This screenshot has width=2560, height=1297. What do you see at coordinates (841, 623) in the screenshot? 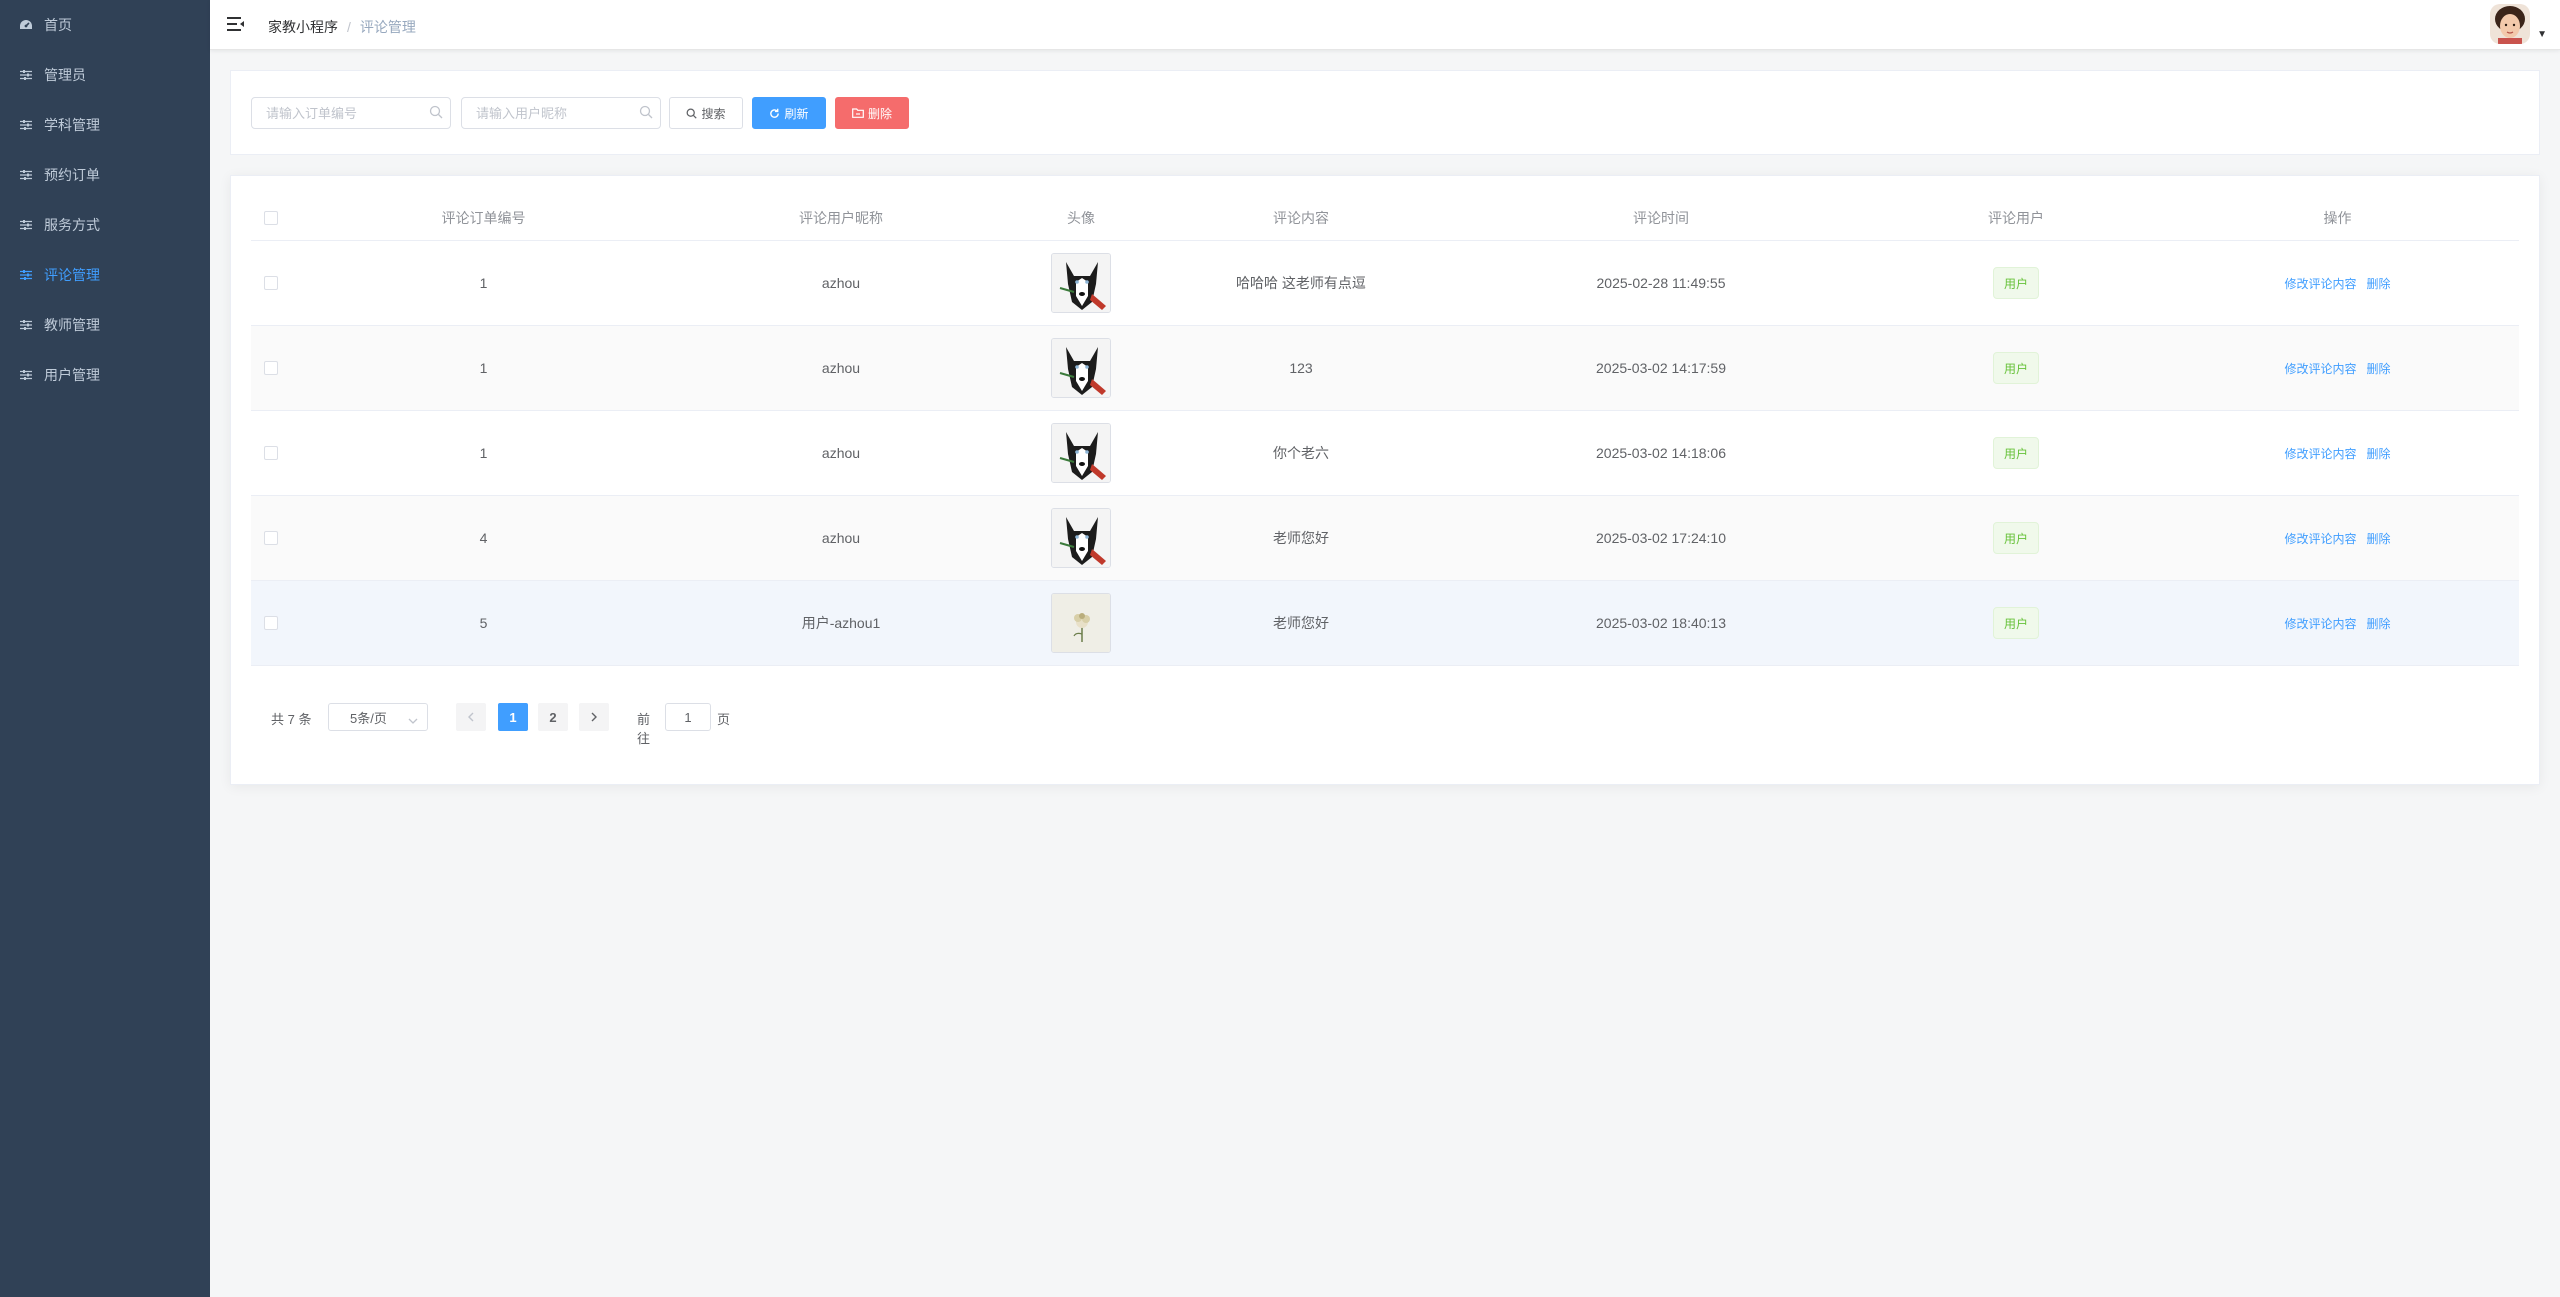
I see `nickname-cell: 用户-azhou1` at bounding box center [841, 623].